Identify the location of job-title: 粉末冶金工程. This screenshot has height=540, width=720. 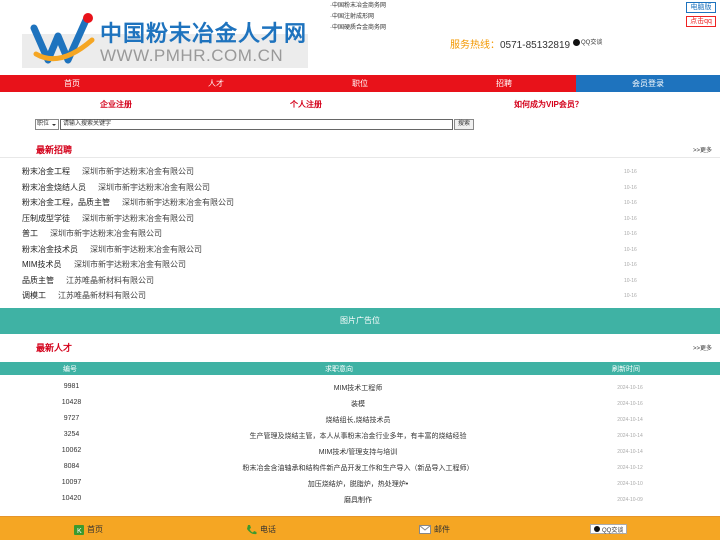
(46, 171).